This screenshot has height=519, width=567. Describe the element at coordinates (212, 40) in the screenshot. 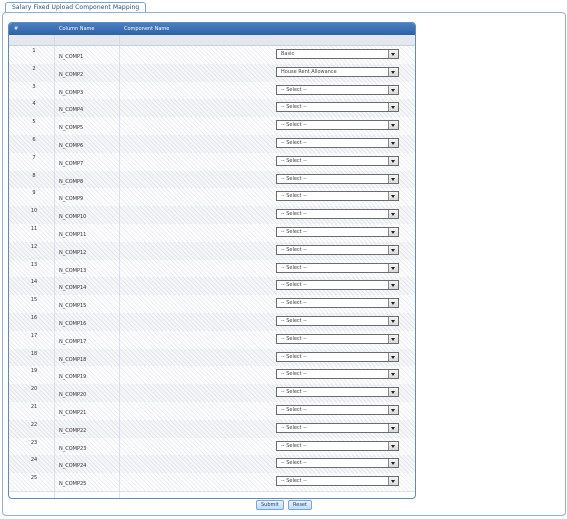

I see `table-filter-row` at that location.